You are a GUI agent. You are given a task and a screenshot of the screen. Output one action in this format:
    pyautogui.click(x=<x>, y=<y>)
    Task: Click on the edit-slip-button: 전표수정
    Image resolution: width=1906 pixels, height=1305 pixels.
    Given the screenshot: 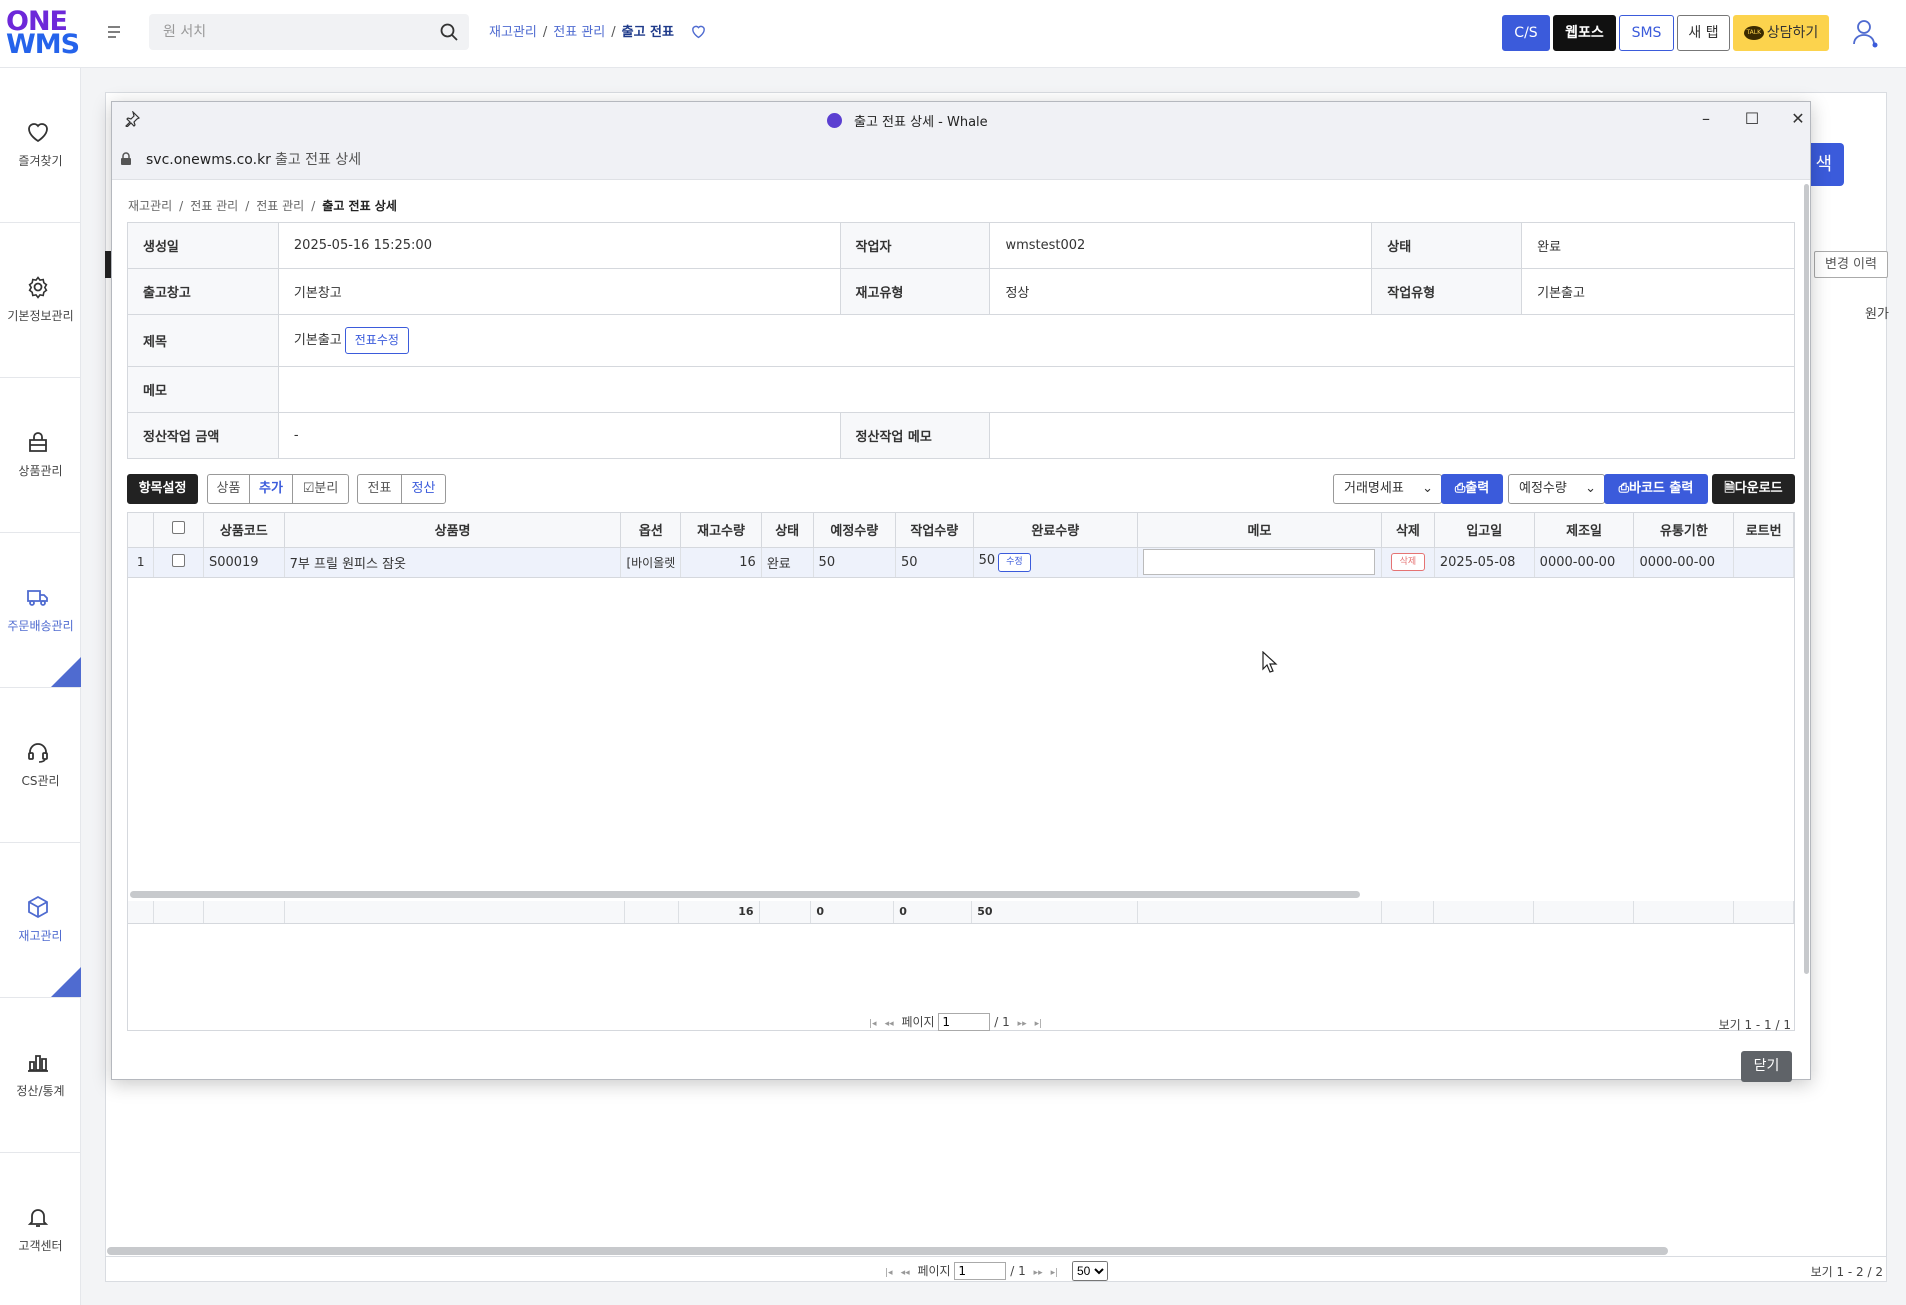 What is the action you would take?
    pyautogui.click(x=376, y=340)
    